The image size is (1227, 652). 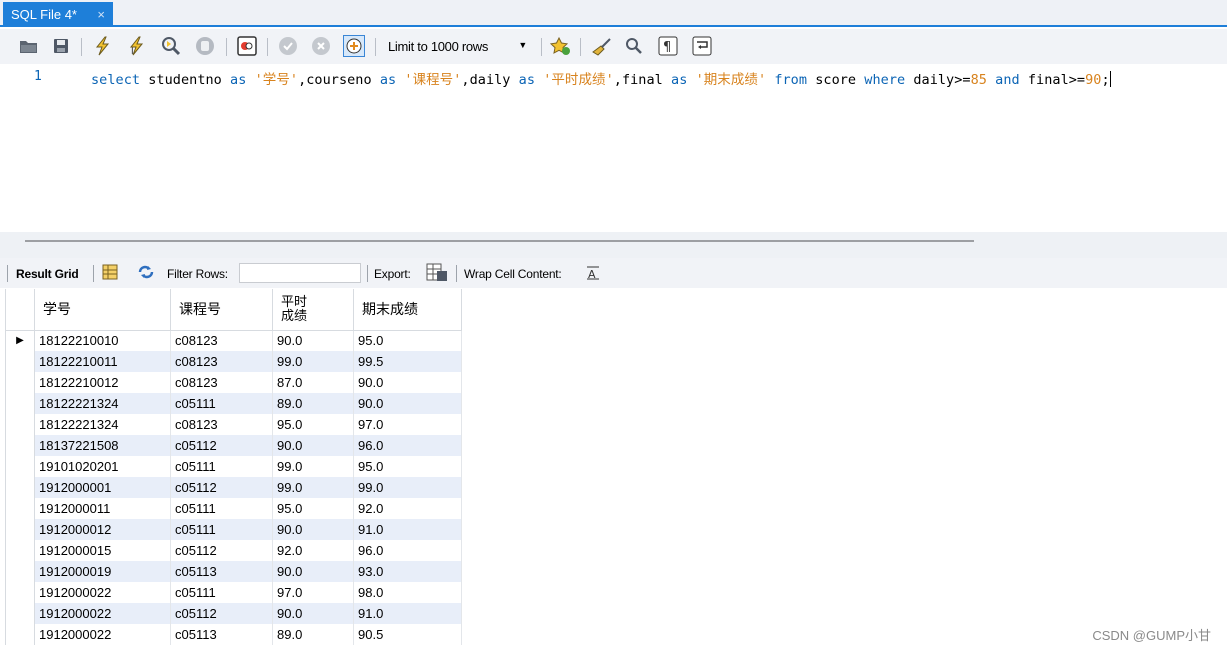 I want to click on column-header-daily: 平时 成绩, so click(x=313, y=310).